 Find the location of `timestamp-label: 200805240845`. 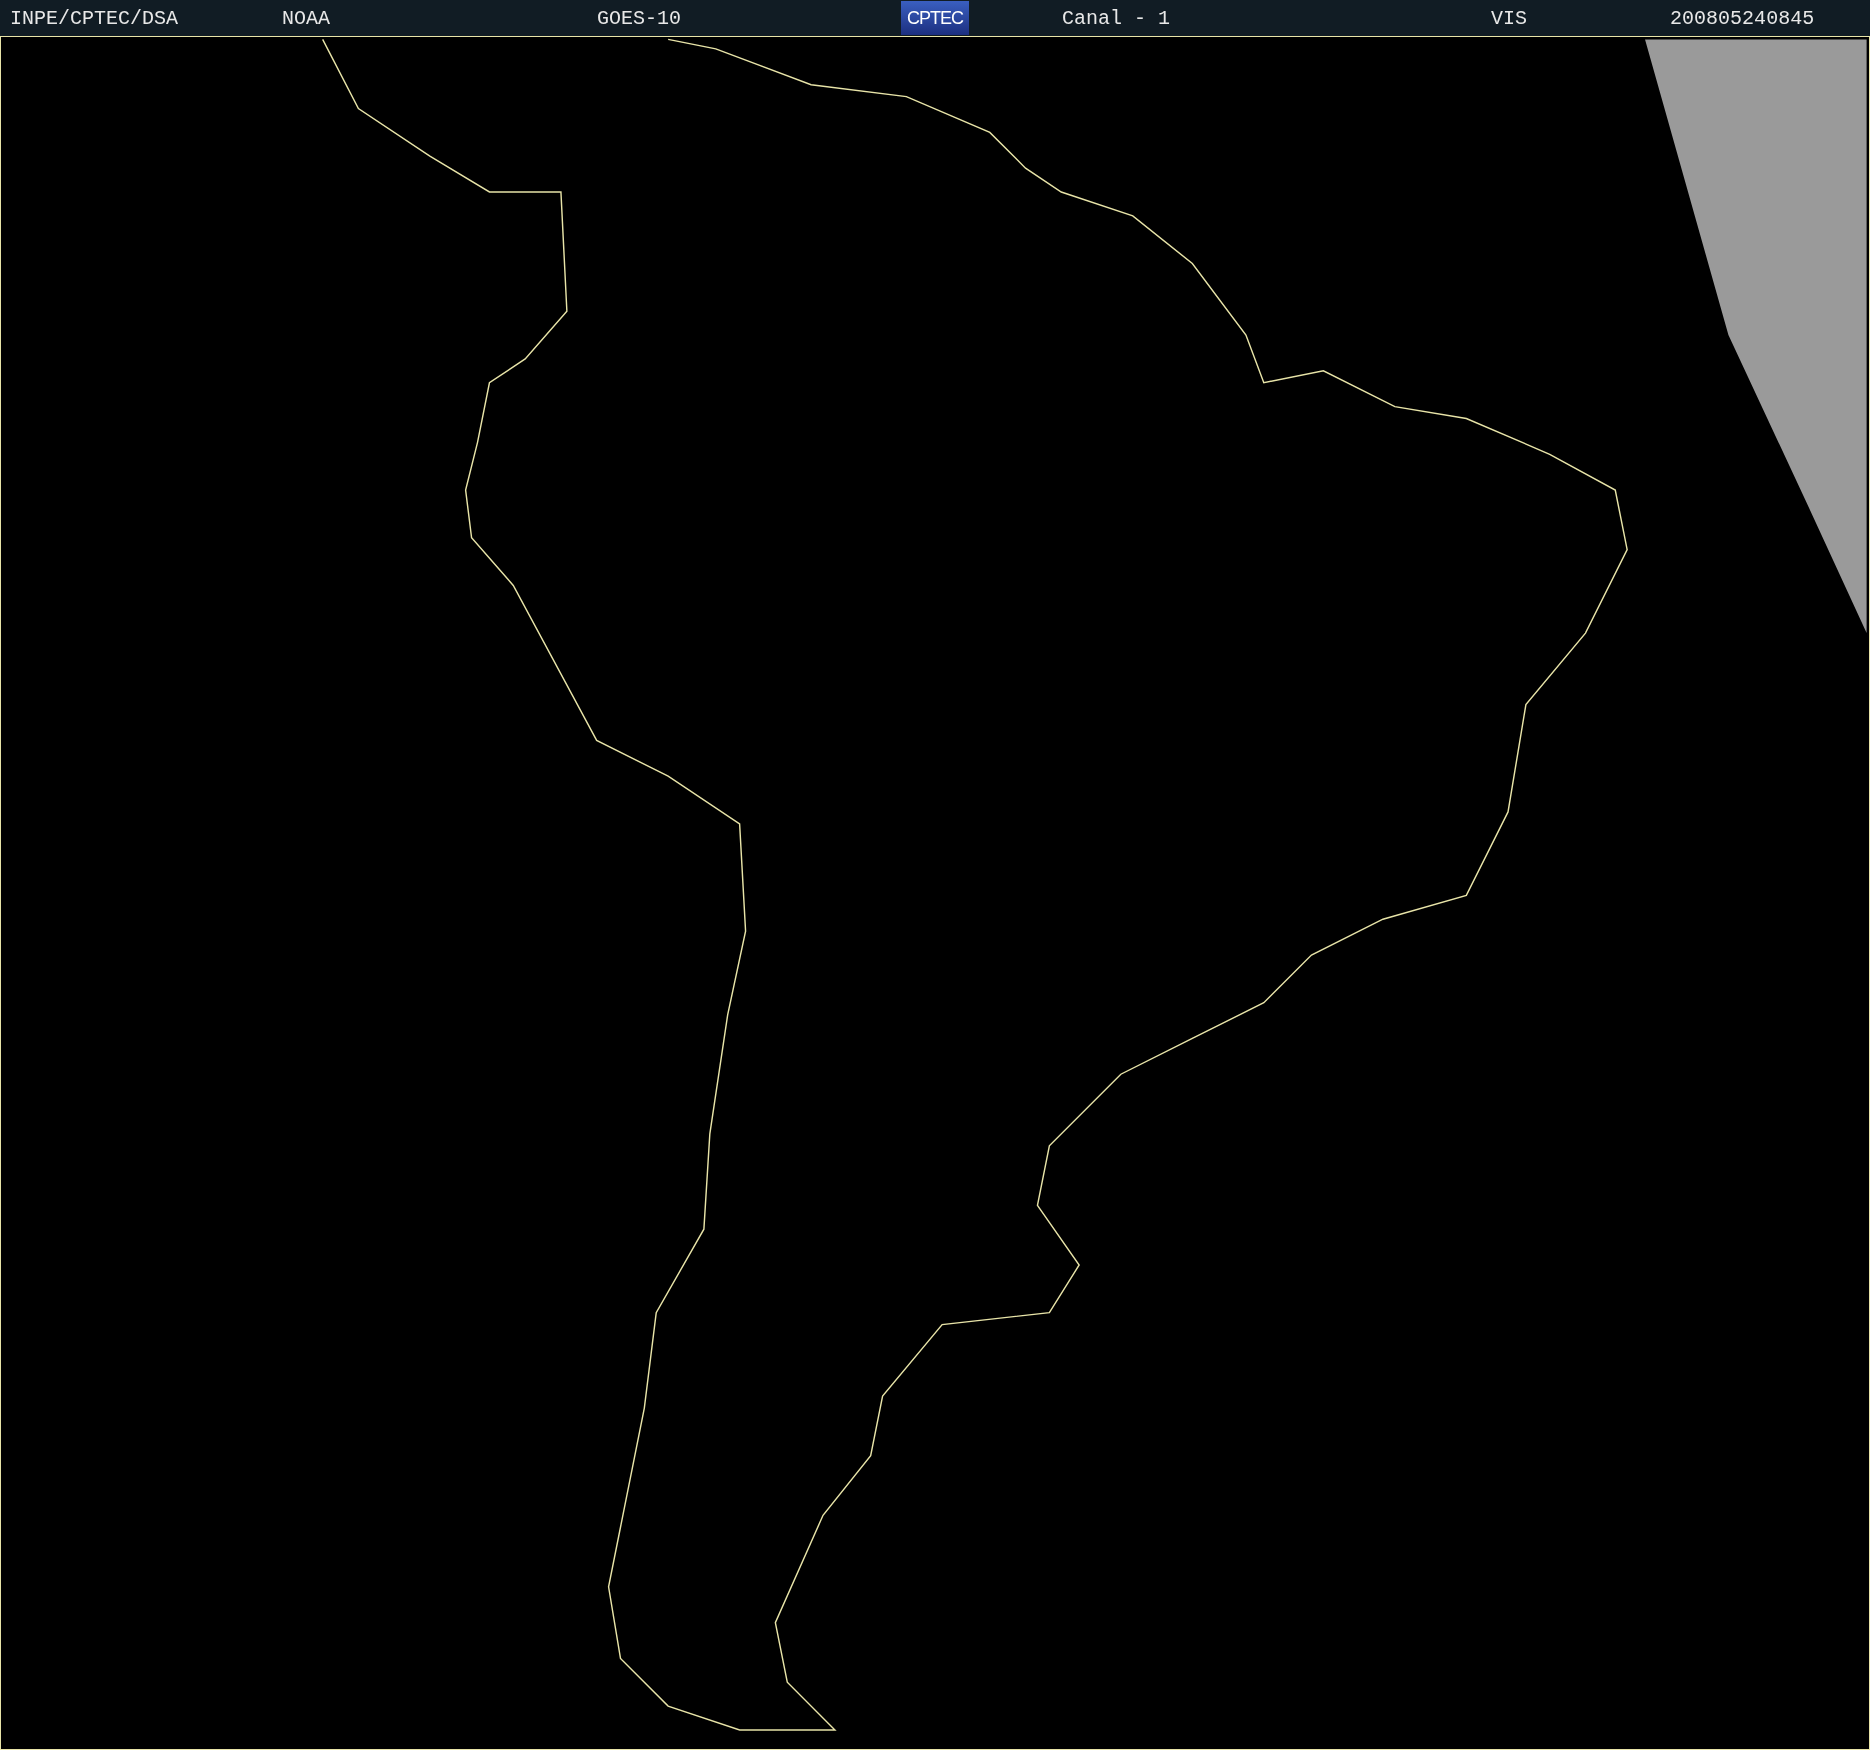

timestamp-label: 200805240845 is located at coordinates (1742, 18).